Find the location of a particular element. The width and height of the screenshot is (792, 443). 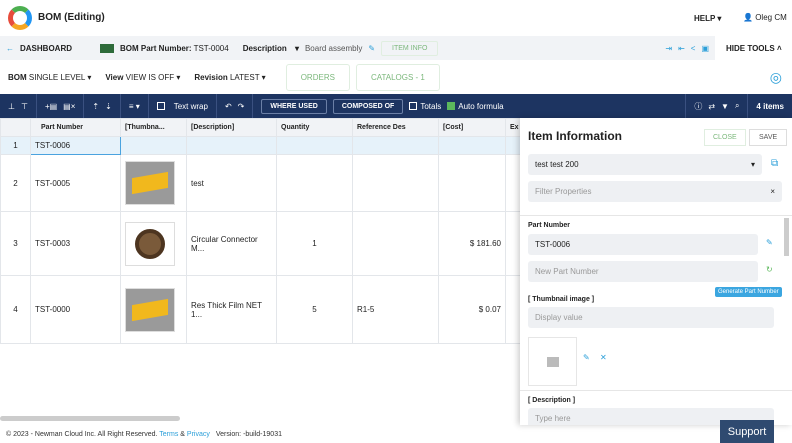

table-row: 2 TST-0005 test is located at coordinates (260, 183).